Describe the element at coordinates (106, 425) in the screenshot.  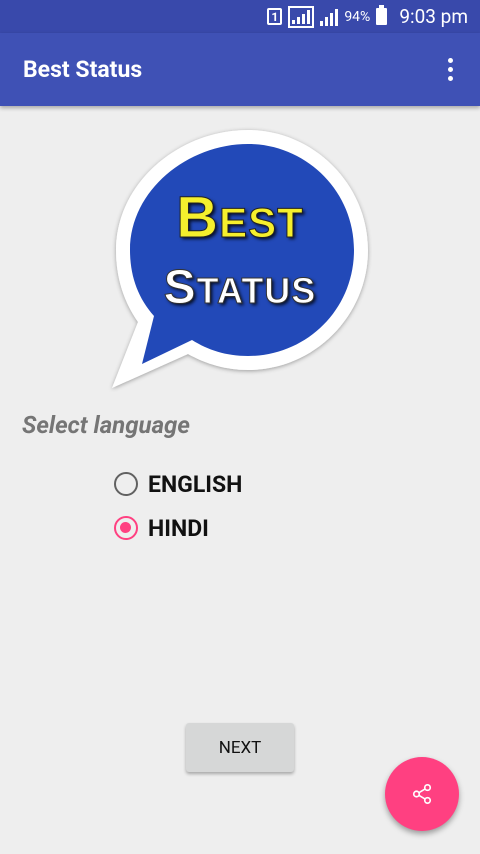
I see `select-language-label: Select language` at that location.